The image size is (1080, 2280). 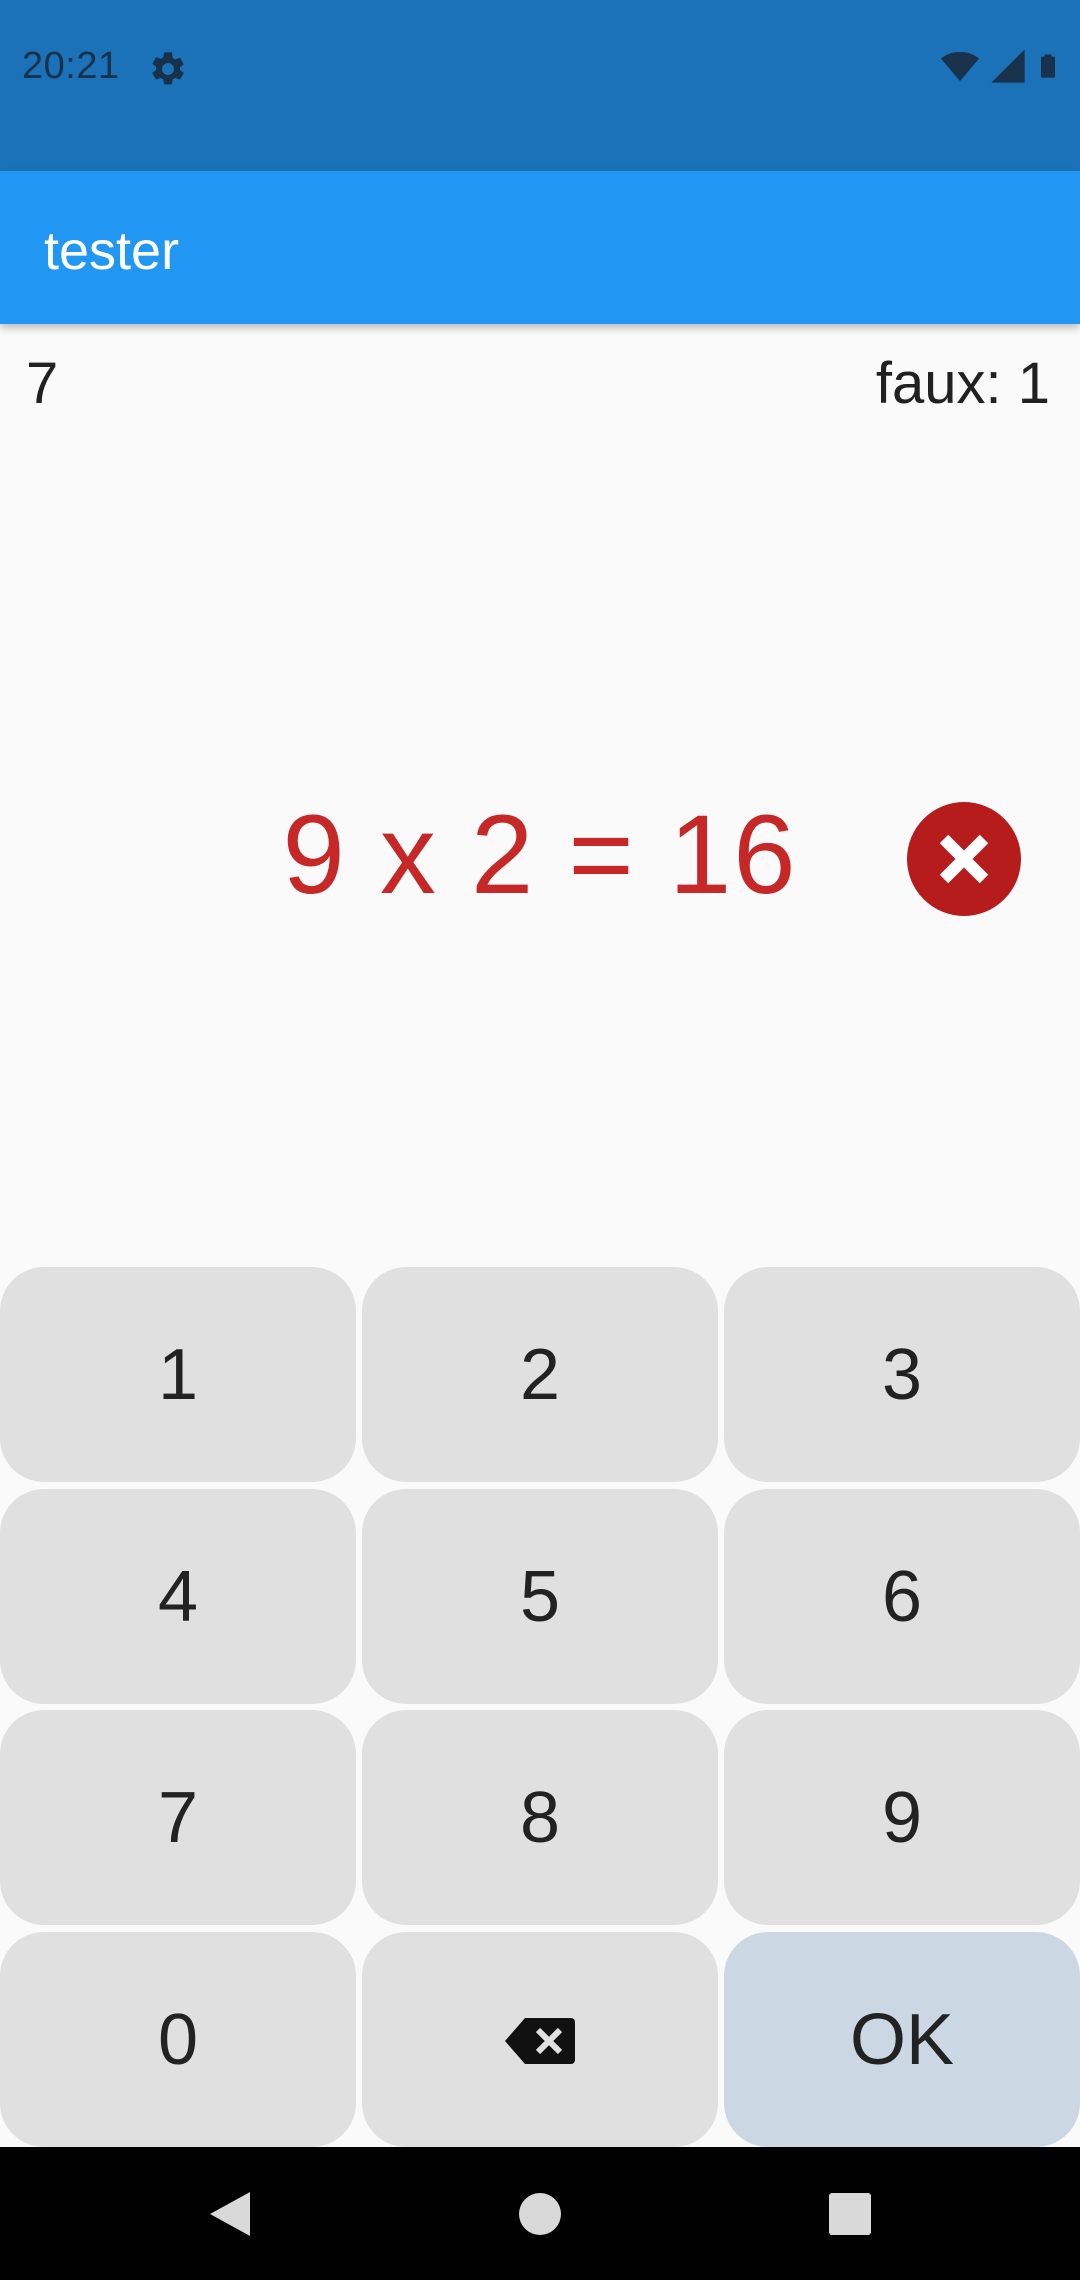 What do you see at coordinates (540, 1596) in the screenshot?
I see `key-5: 5` at bounding box center [540, 1596].